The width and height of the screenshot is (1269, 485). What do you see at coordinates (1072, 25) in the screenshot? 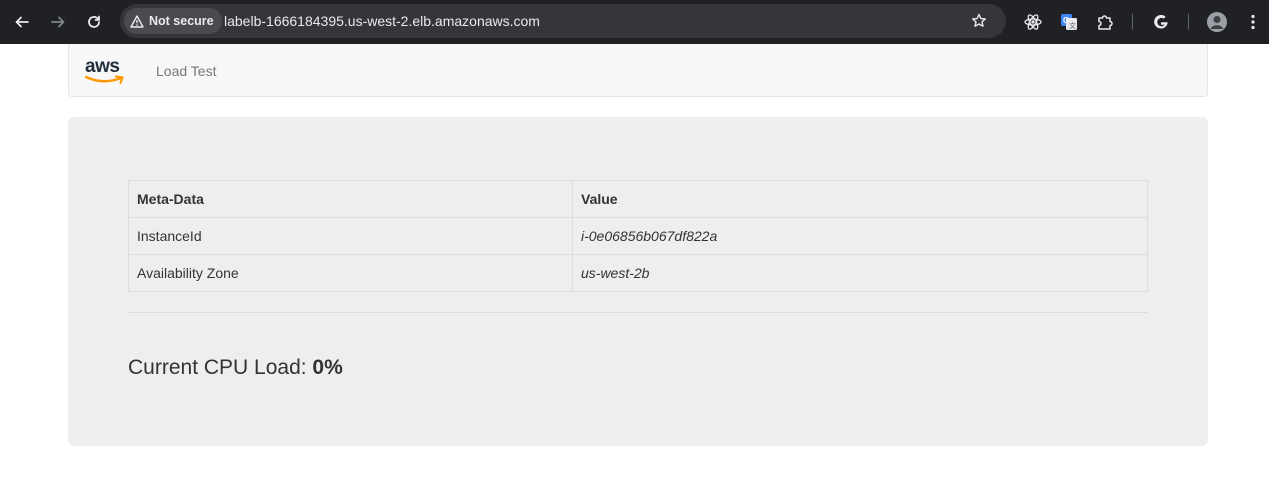
I see `svg-text: 文` at bounding box center [1072, 25].